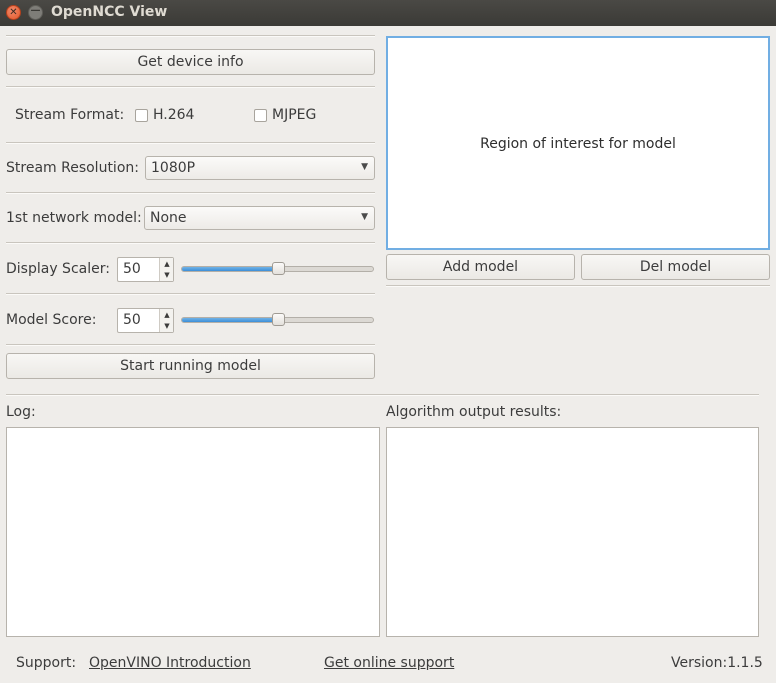 The width and height of the screenshot is (776, 683). I want to click on algorithm-output-label: Algorithm output results:, so click(474, 412).